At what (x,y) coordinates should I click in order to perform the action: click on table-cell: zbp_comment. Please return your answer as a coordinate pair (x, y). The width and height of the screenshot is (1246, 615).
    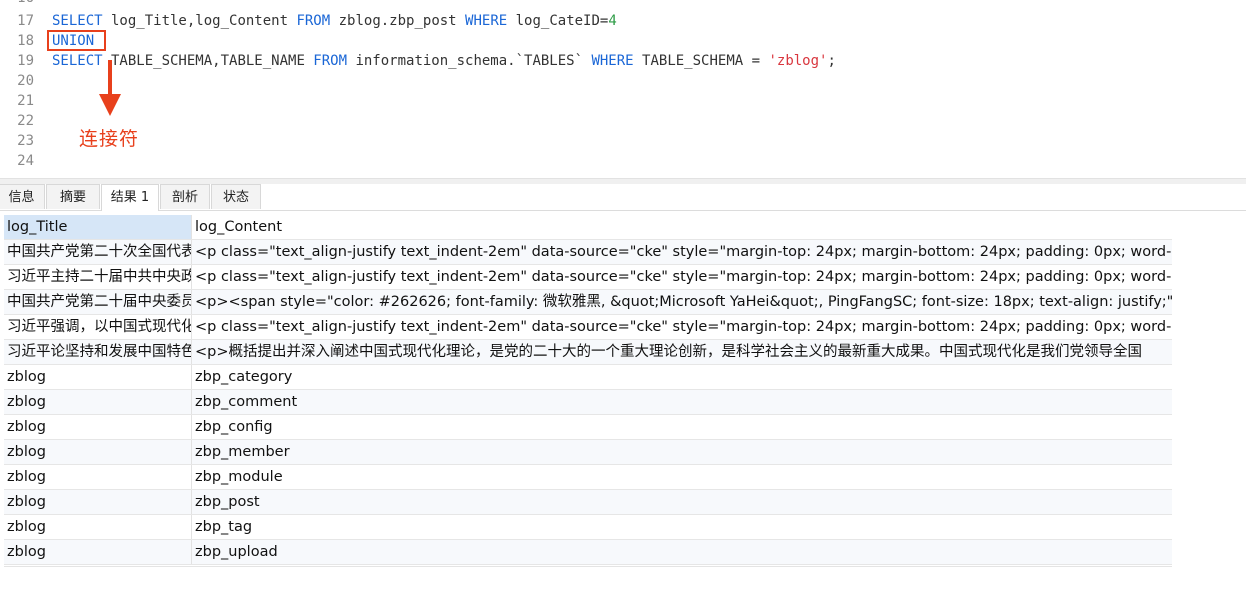
    Looking at the image, I should click on (682, 402).